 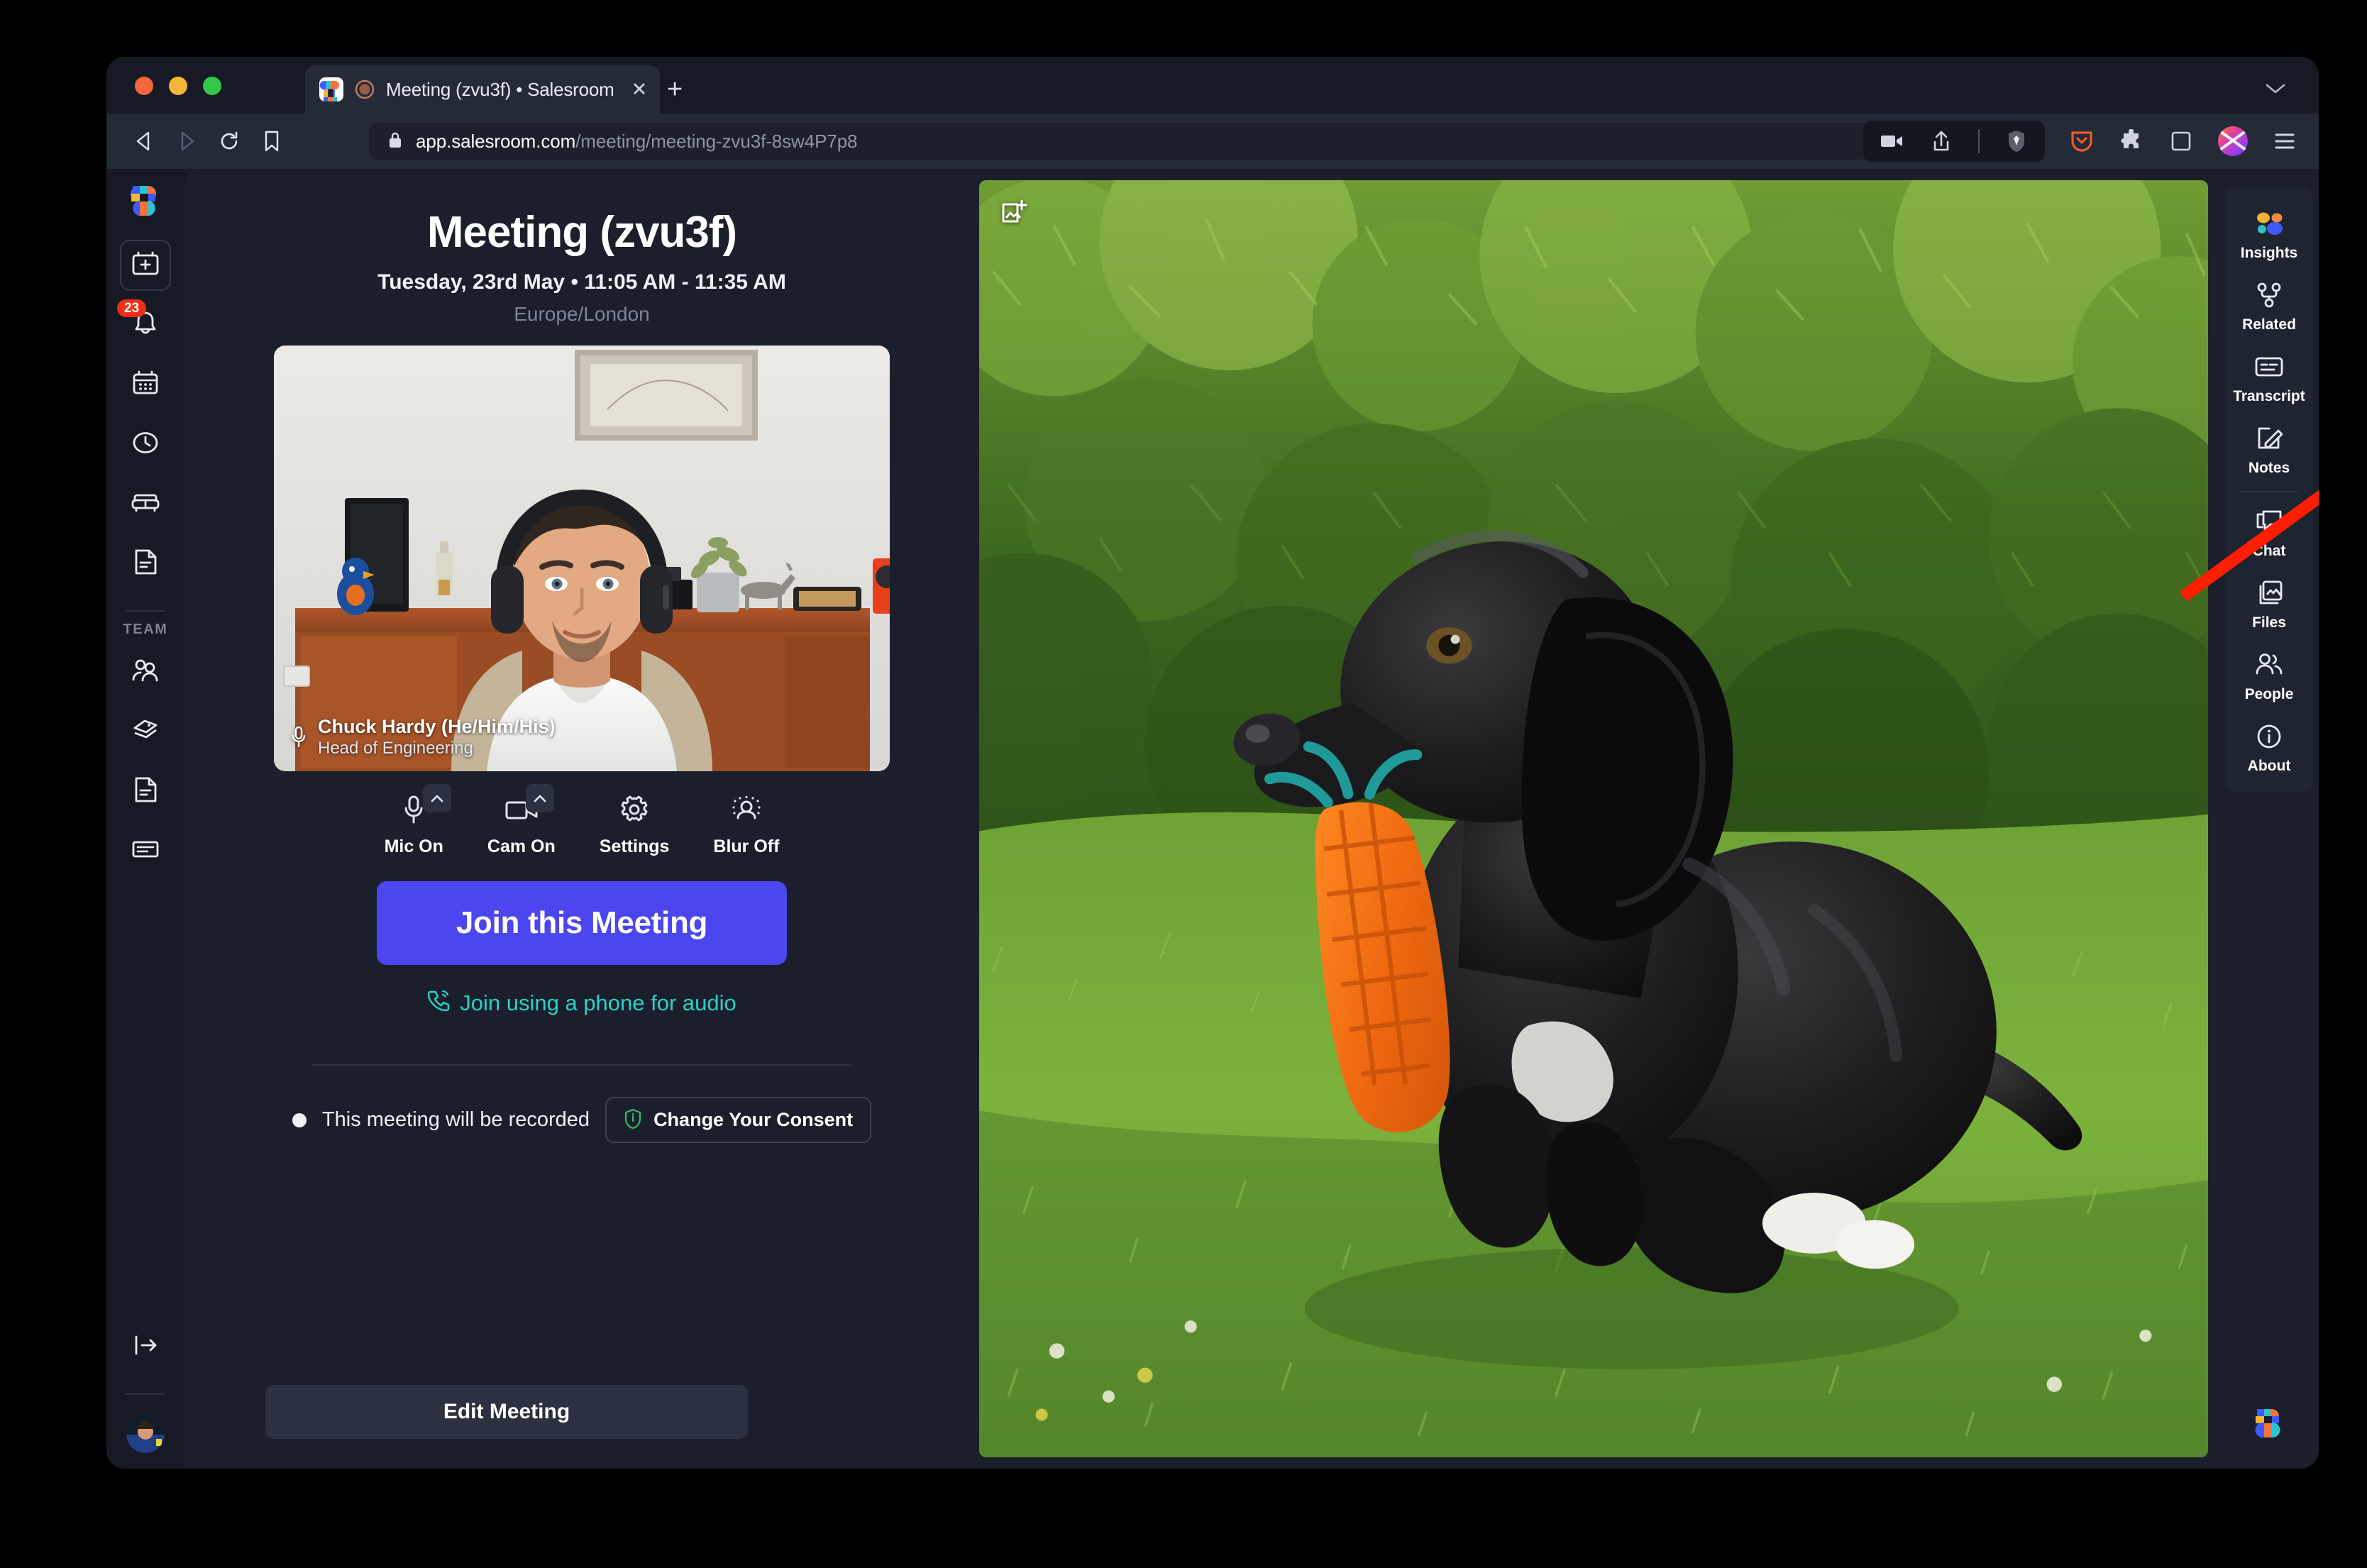 I want to click on share-icon, so click(x=1941, y=141).